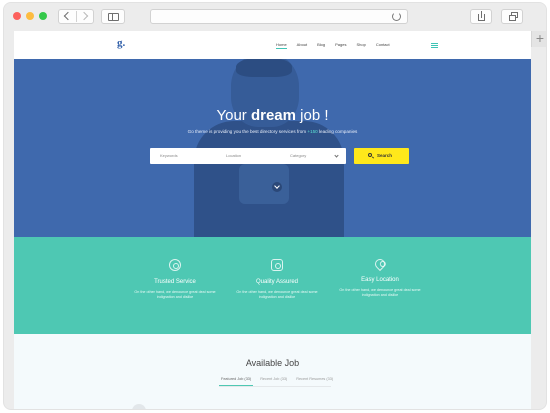 This screenshot has height=413, width=550. What do you see at coordinates (236, 381) in the screenshot?
I see `tab-featured-job: Featured Job (33)` at bounding box center [236, 381].